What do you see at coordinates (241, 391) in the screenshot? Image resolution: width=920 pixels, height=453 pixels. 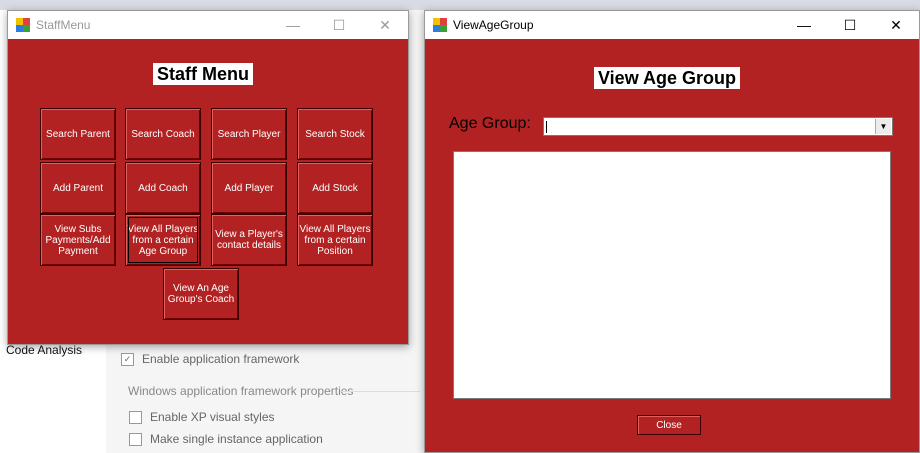 I see `framework-properties-group-label: Windows application framework properties` at bounding box center [241, 391].